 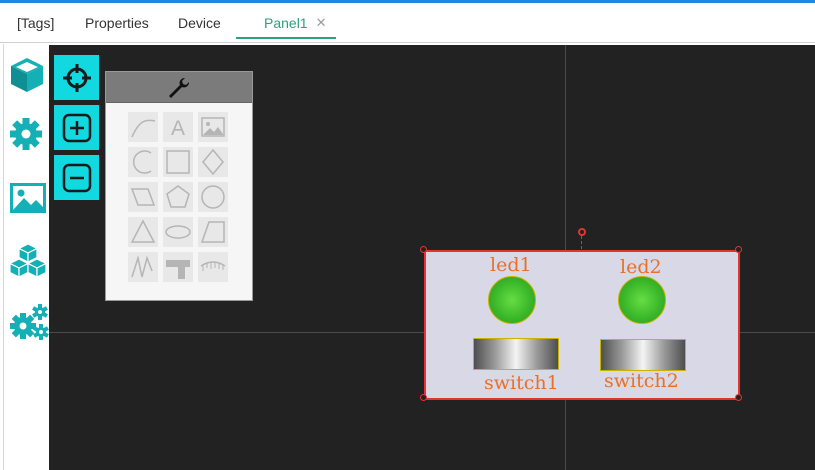 I want to click on palette-text: A, so click(x=178, y=127).